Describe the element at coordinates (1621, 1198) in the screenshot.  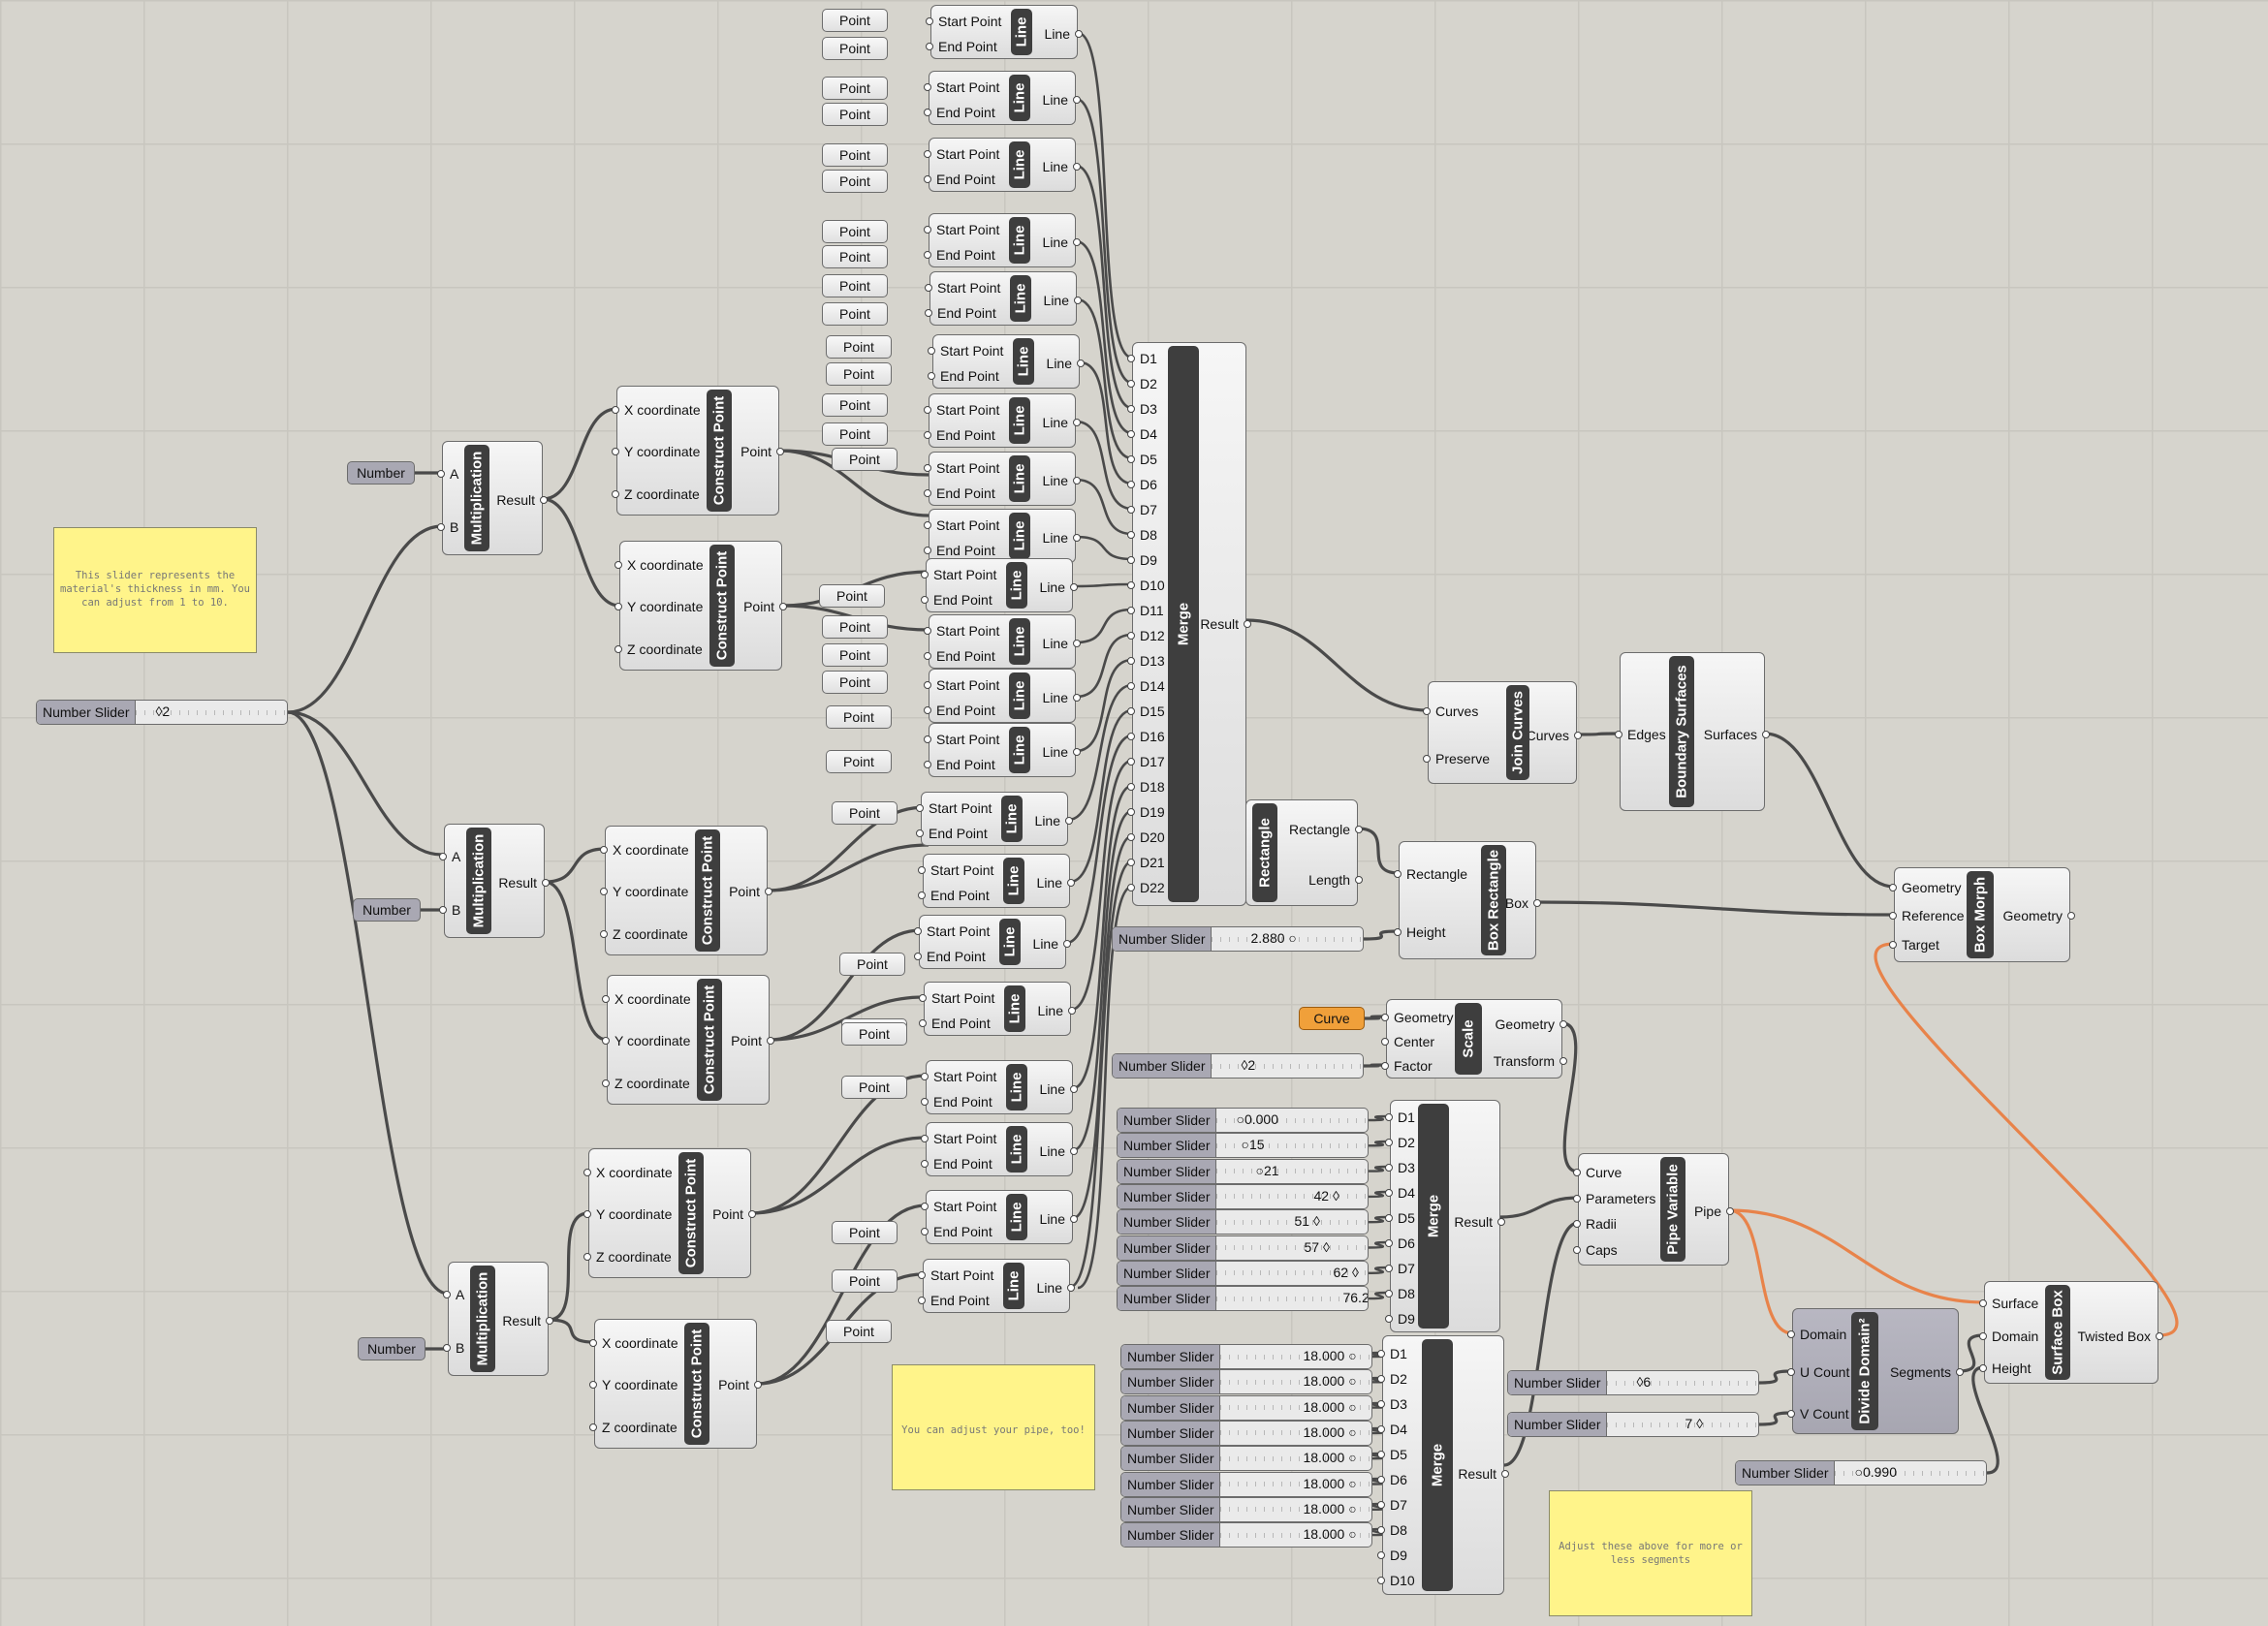
I see `pipe-variable-input: Parameters` at that location.